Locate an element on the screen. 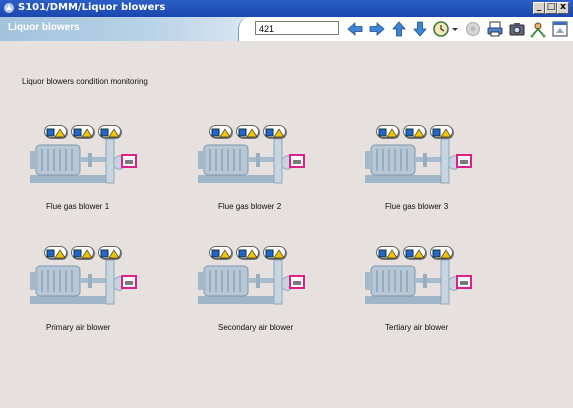 This screenshot has width=573, height=408. camera-icon is located at coordinates (517, 29).